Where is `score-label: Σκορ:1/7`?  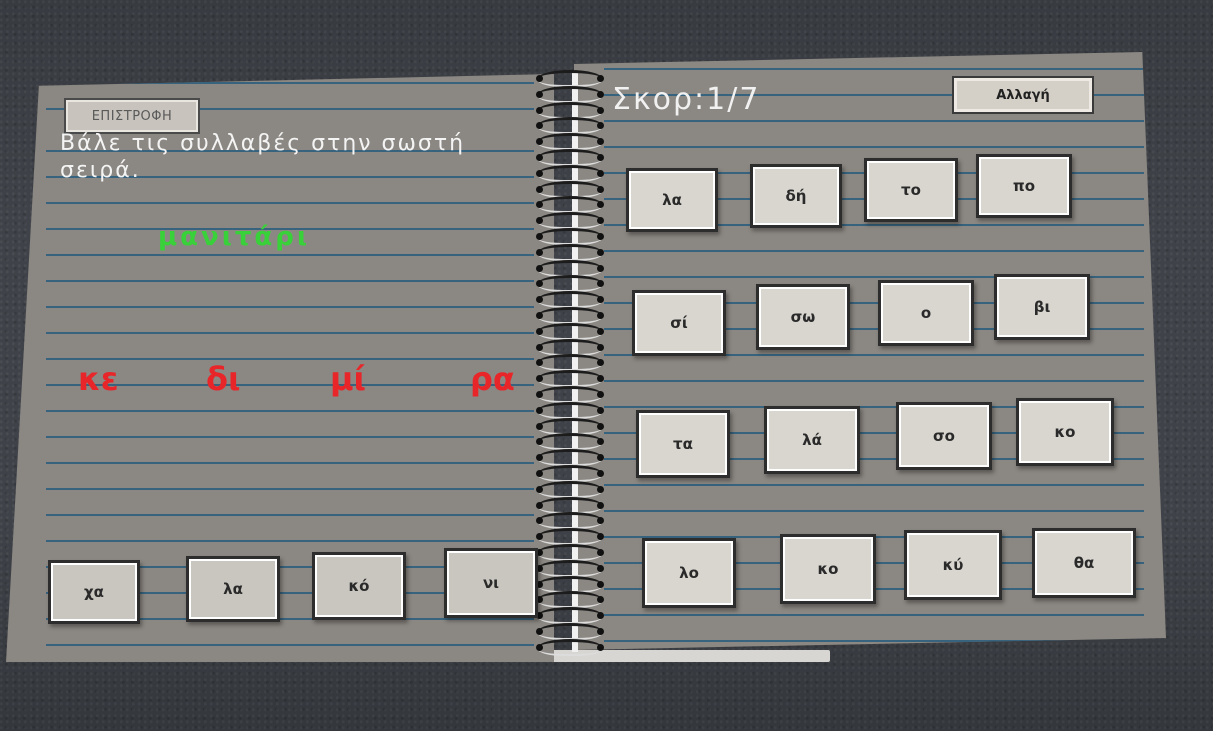 score-label: Σκορ:1/7 is located at coordinates (686, 99).